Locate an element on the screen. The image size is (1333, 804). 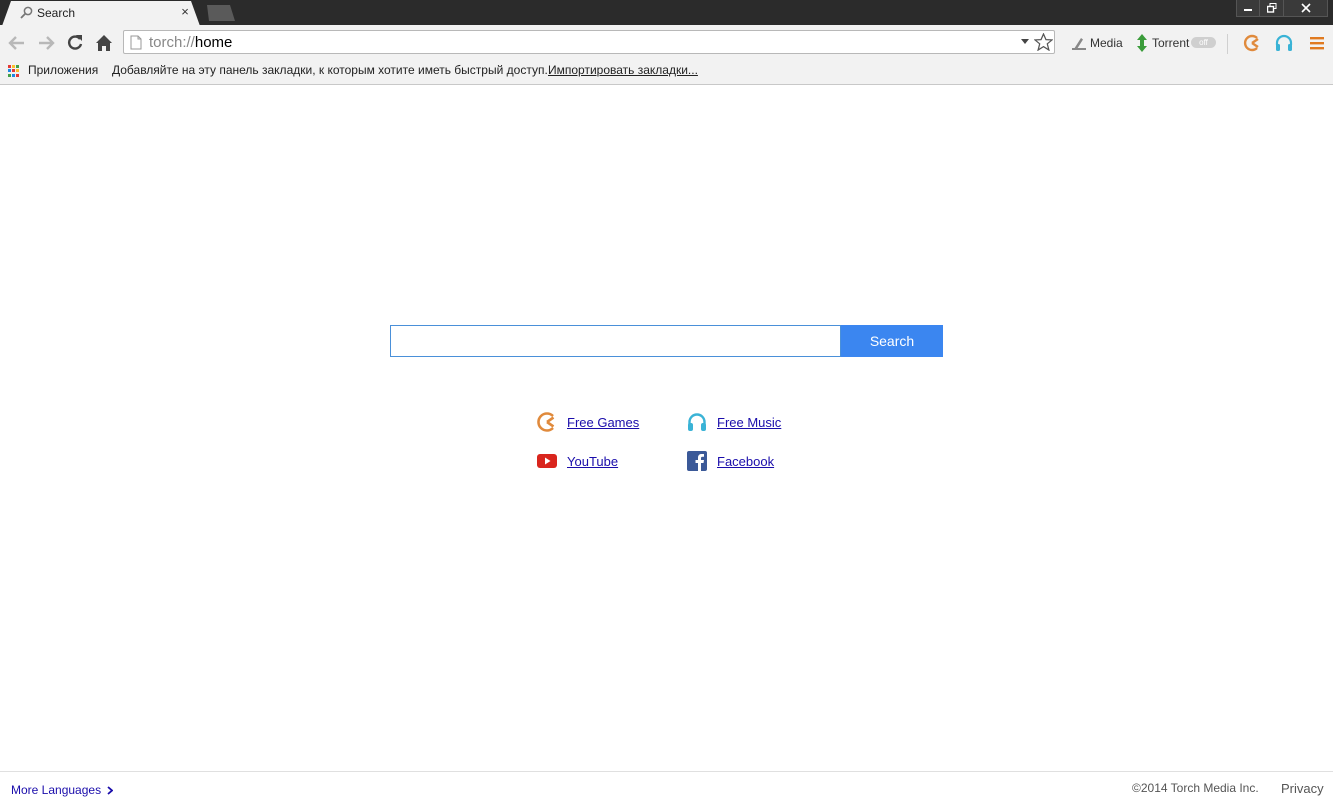
torrent-toggle: off is located at coordinates (1203, 42).